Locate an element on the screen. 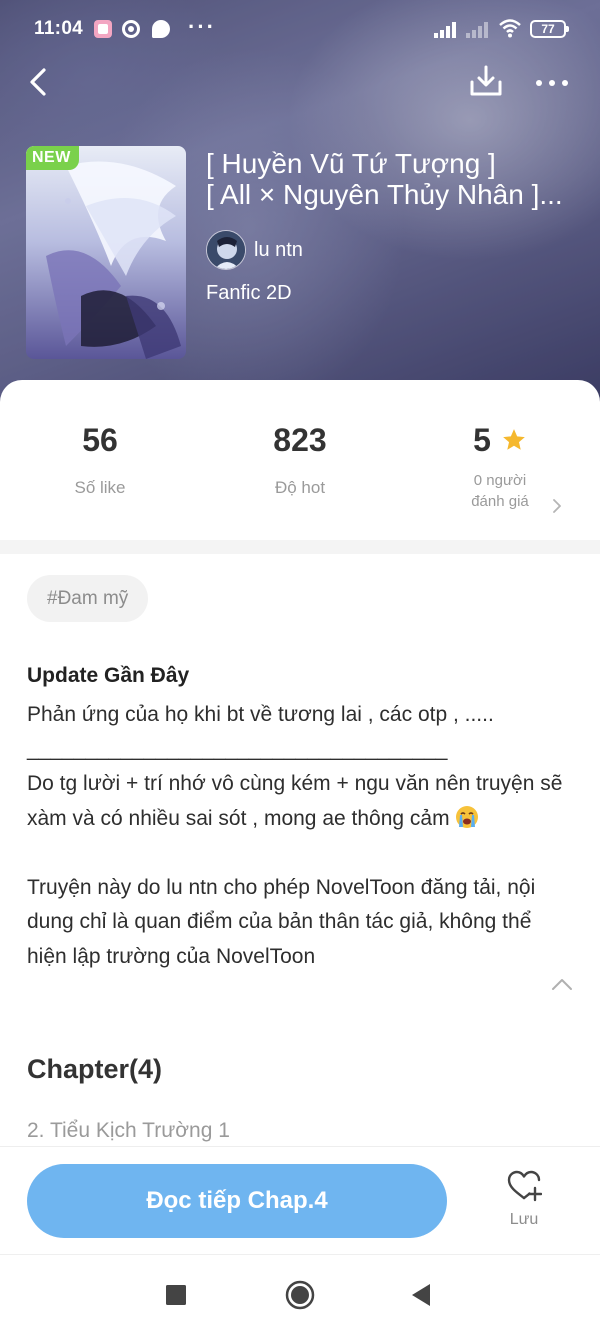 This screenshot has height=1333, width=600. chapter-list-item: 2. Tiểu Kịch Trường 1 is located at coordinates (128, 1131).